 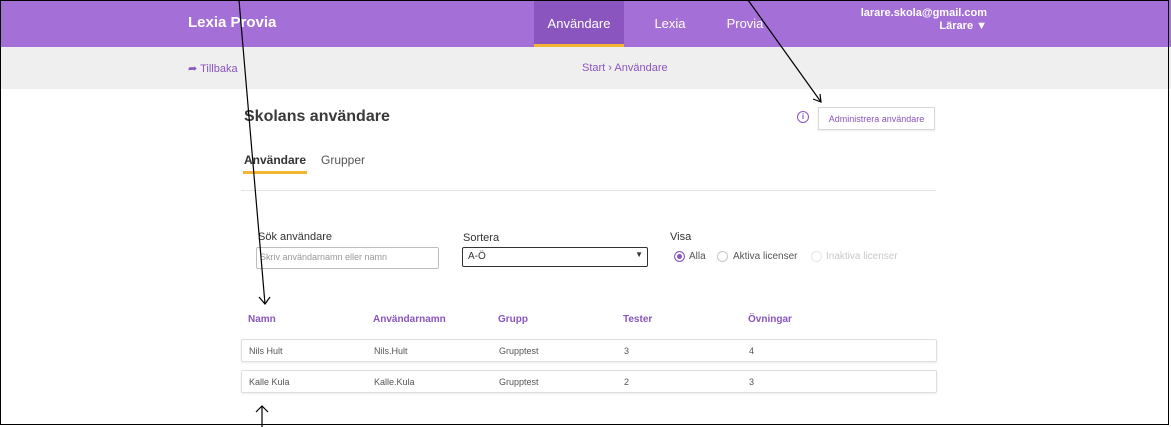 I want to click on radio-aktiva-licenser-label: Aktiva licenser, so click(x=765, y=256).